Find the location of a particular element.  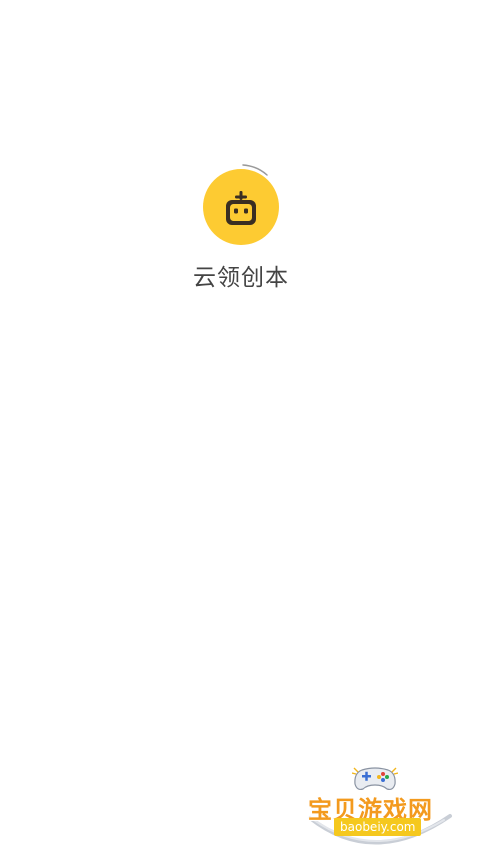

watermark-domain: baobeiy.com is located at coordinates (378, 827).